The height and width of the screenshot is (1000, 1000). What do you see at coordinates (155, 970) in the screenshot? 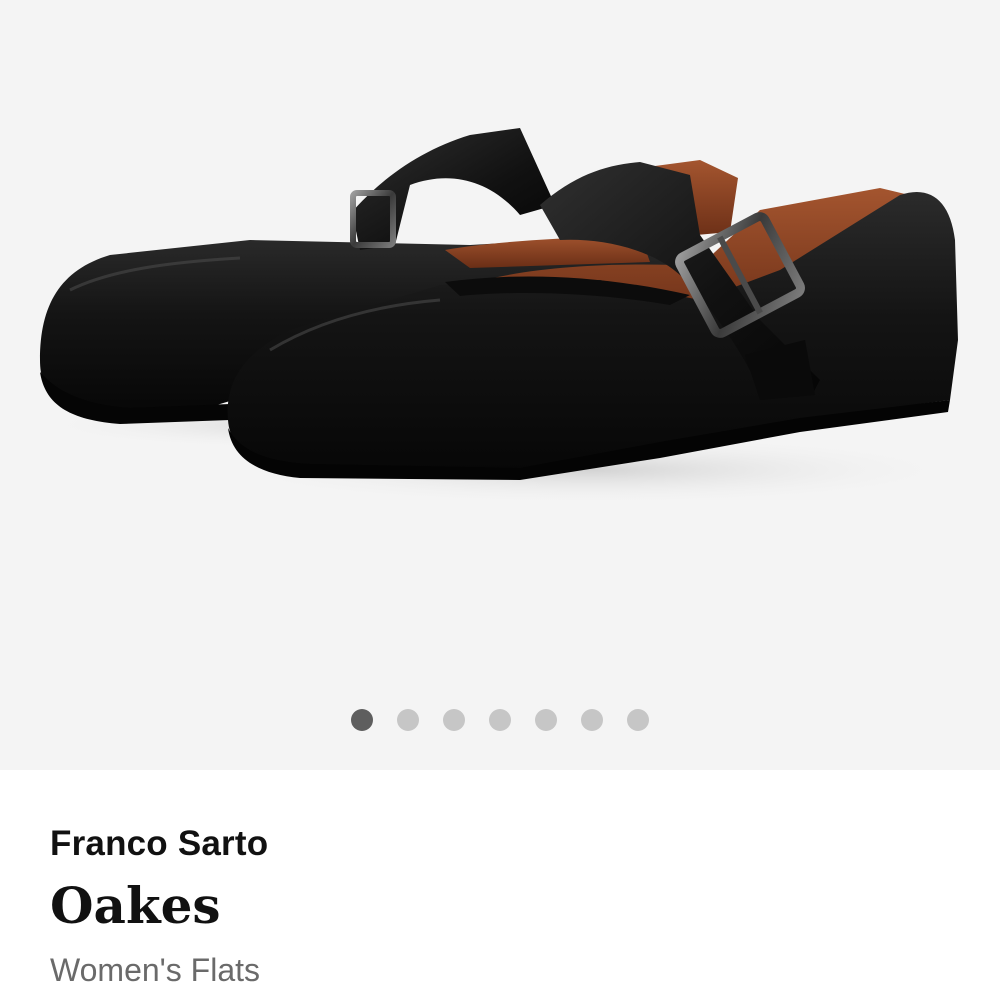
I see `product-category: Women's Flats` at bounding box center [155, 970].